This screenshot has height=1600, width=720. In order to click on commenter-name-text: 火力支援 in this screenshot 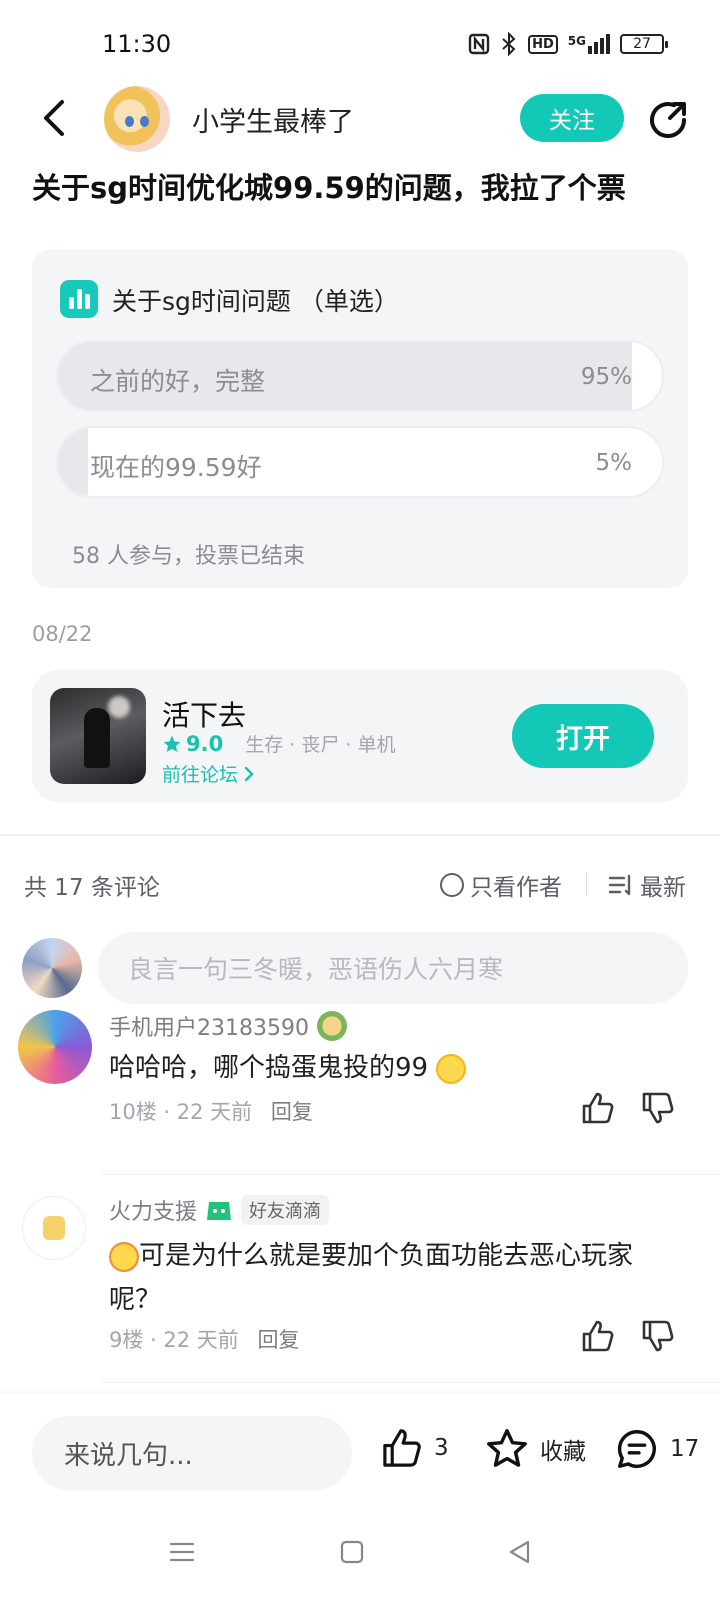, I will do `click(153, 1212)`.